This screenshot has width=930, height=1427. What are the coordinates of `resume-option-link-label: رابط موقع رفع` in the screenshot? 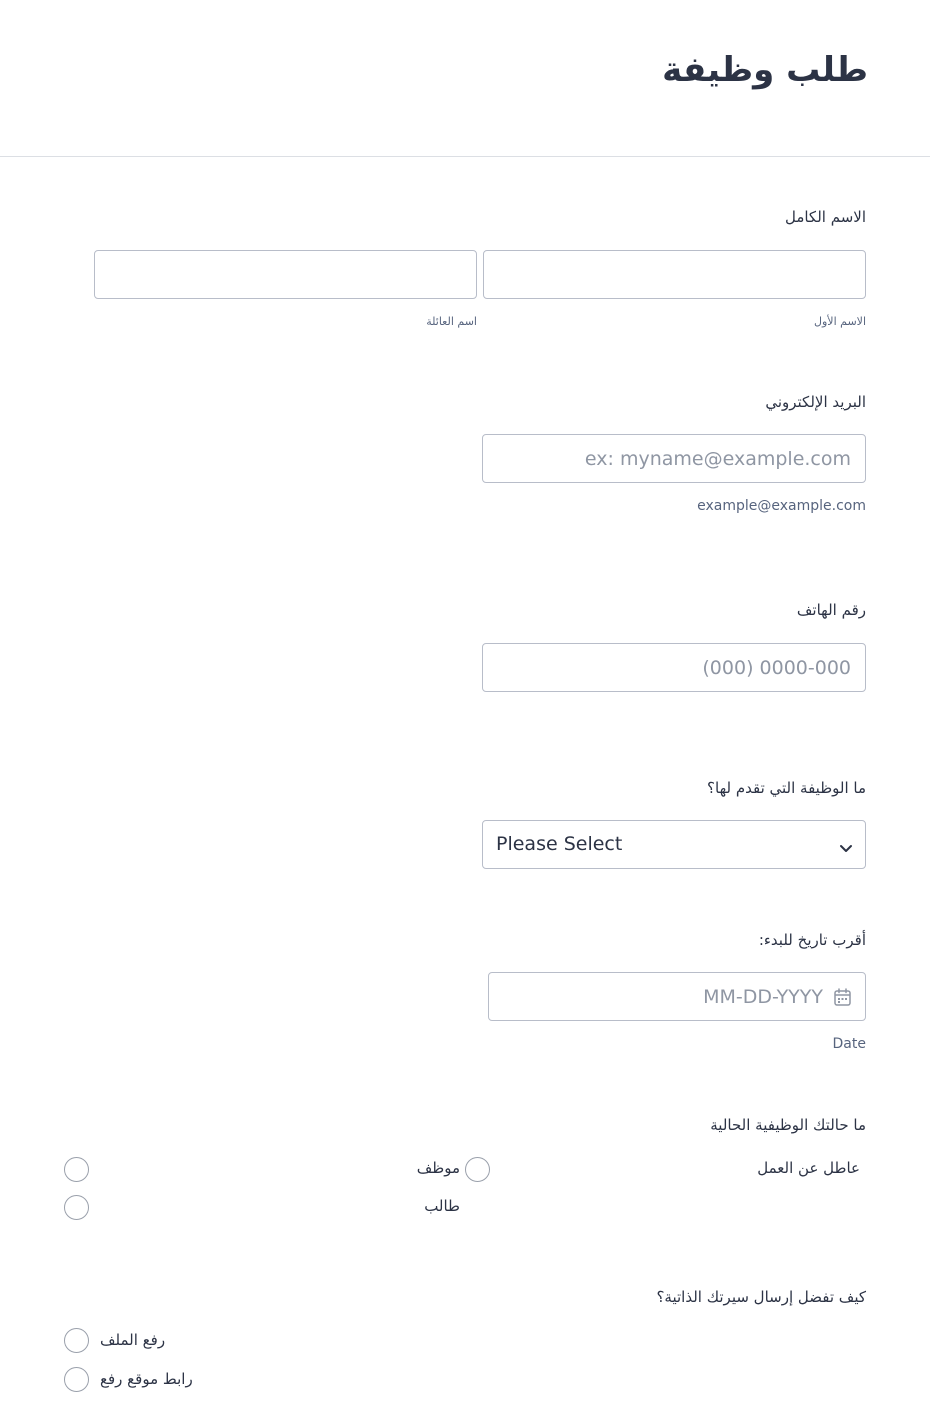 It's located at (146, 1379).